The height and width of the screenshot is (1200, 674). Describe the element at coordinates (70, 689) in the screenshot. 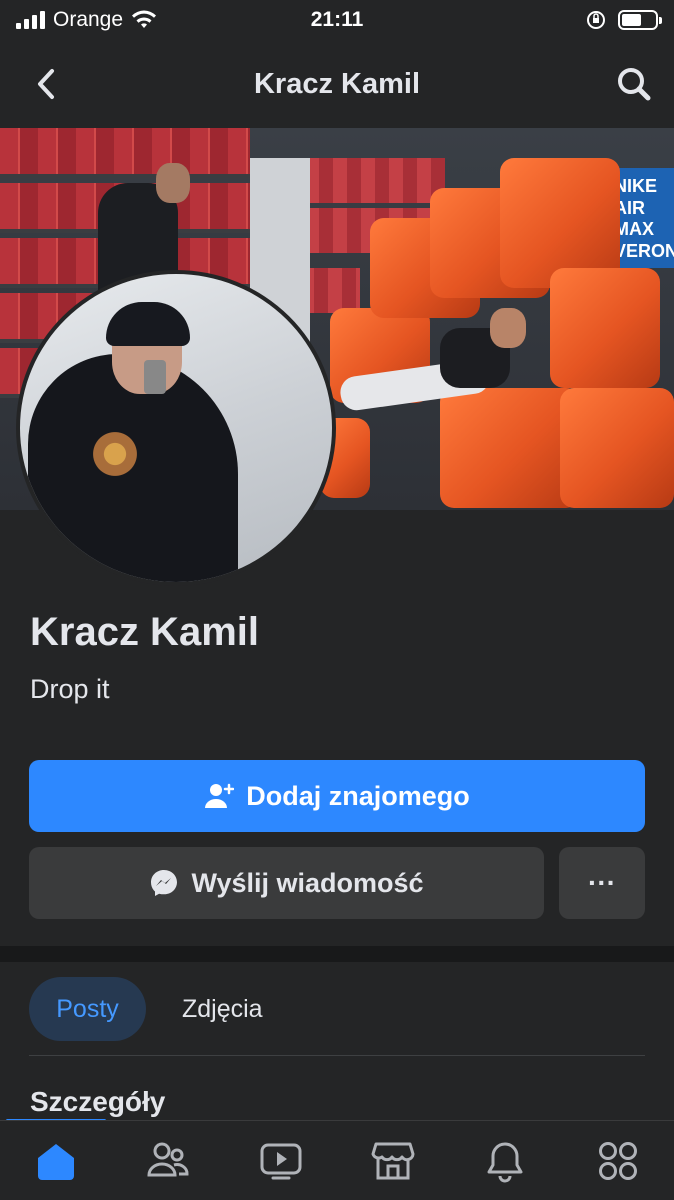

I see `profile-bio: Drop it` at that location.